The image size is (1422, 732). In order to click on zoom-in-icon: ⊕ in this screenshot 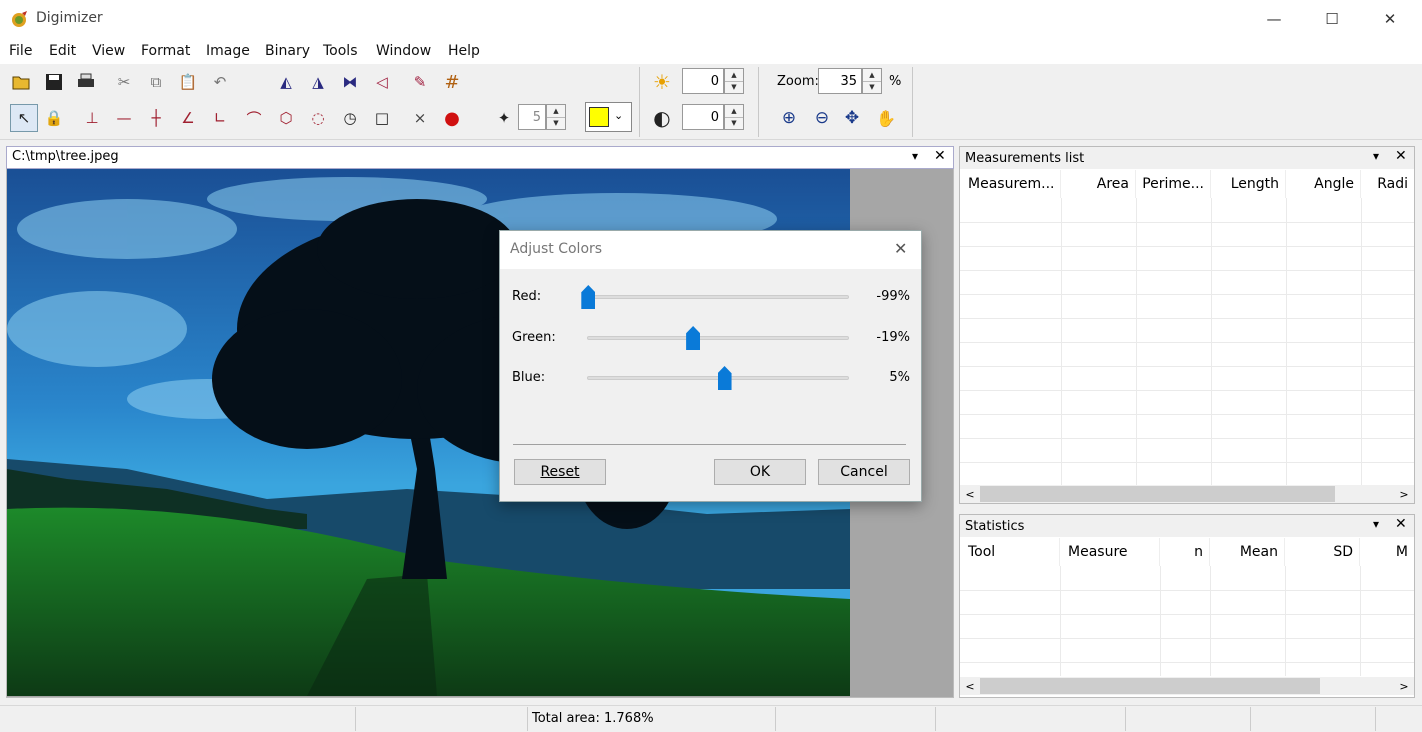, I will do `click(789, 118)`.